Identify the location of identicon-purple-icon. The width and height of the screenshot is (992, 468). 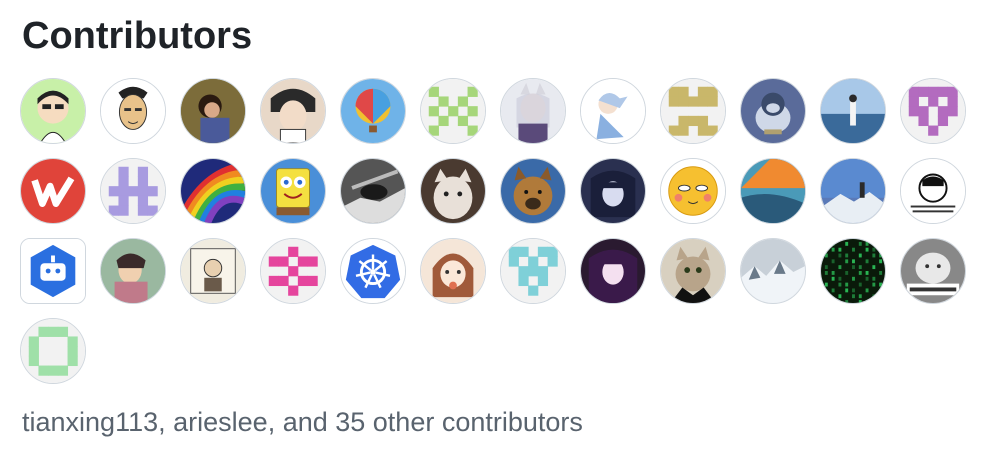
(933, 111).